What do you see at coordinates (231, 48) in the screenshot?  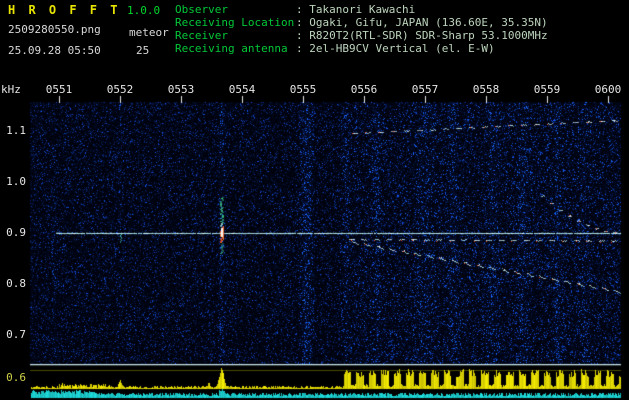 I see `info-label-antenna: Receiving antenna` at bounding box center [231, 48].